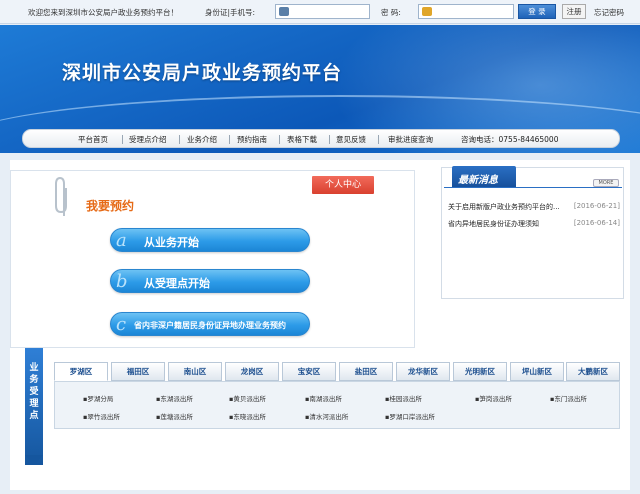 The height and width of the screenshot is (494, 640). Describe the element at coordinates (195, 371) in the screenshot. I see `tab-nanshan: 南山区` at that location.